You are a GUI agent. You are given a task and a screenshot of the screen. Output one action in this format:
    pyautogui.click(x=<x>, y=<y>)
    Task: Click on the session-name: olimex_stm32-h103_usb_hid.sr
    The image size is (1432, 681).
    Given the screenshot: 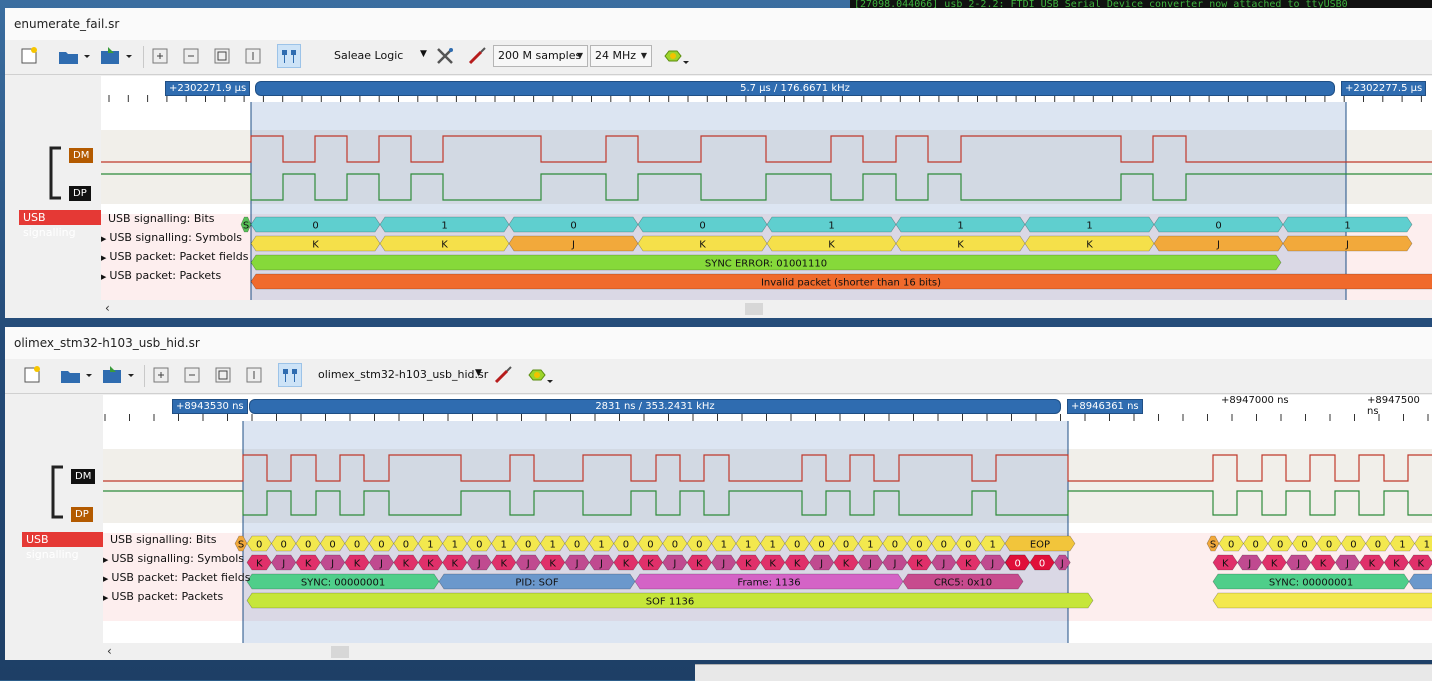 What is the action you would take?
    pyautogui.click(x=403, y=374)
    